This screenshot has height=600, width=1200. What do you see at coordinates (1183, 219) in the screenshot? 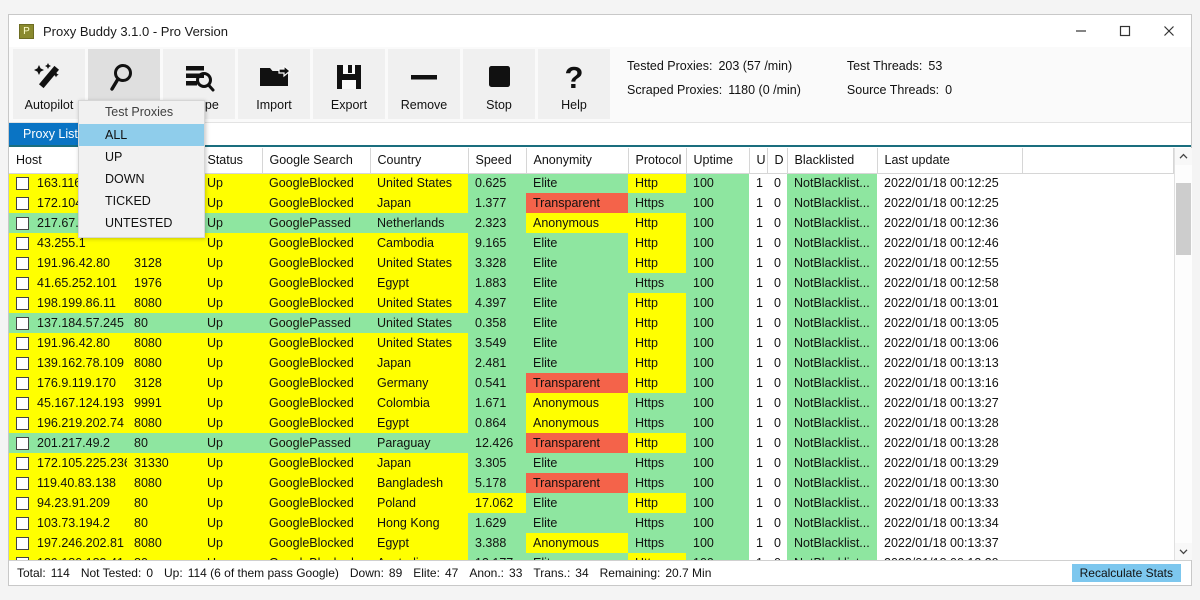
I see `scrollbar-thumb` at bounding box center [1183, 219].